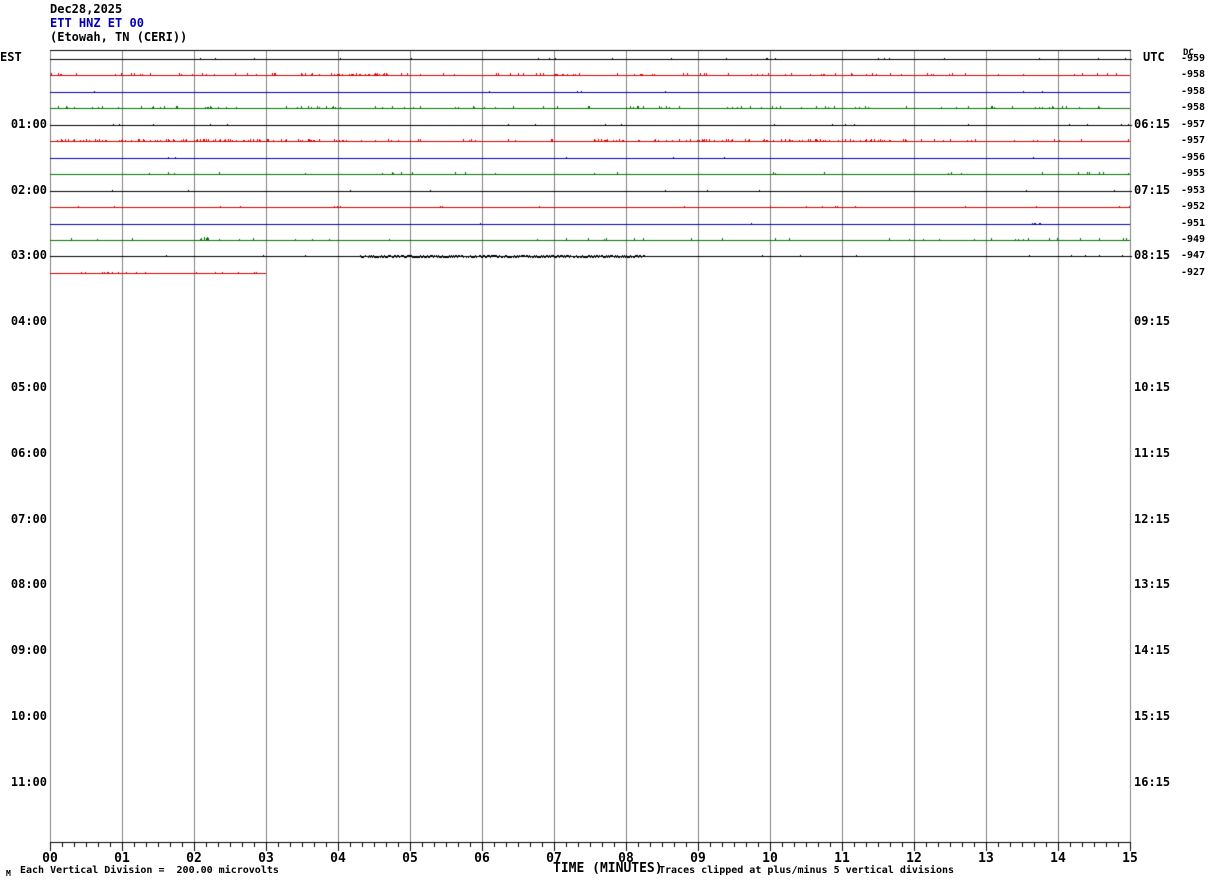  What do you see at coordinates (410, 858) in the screenshot?
I see `minute-label: 05` at bounding box center [410, 858].